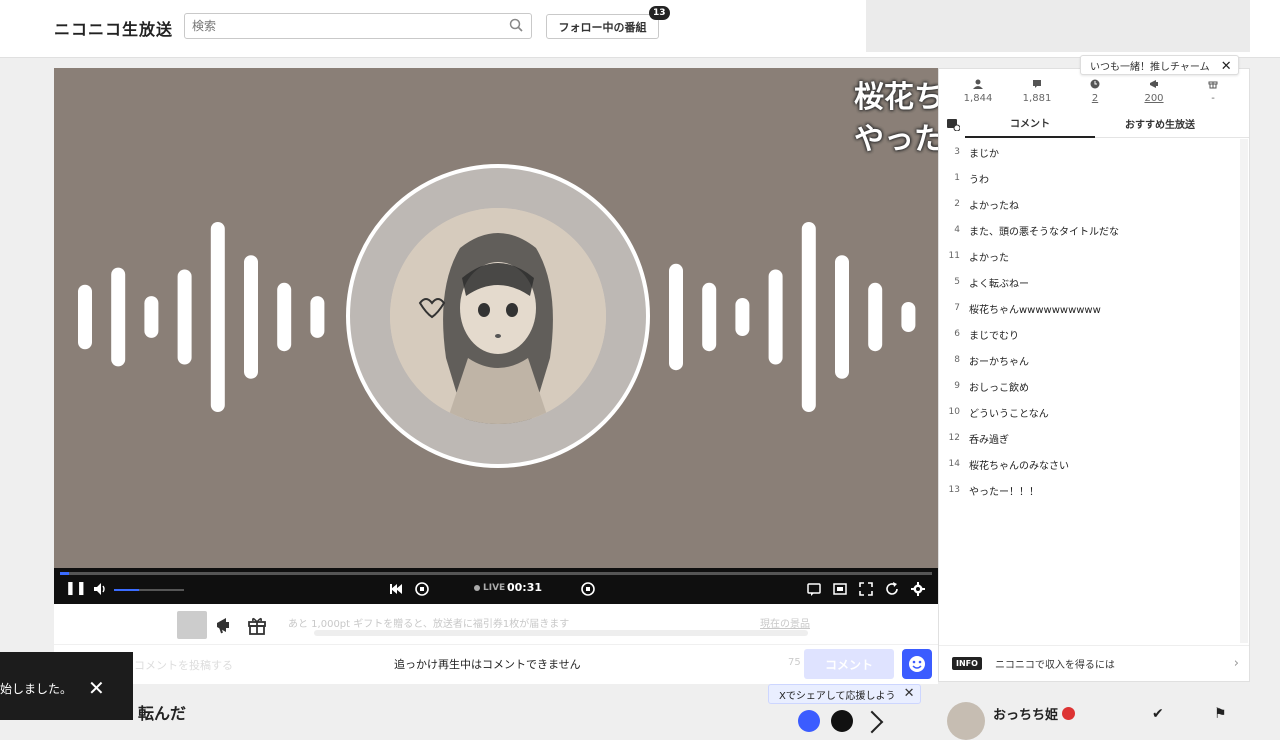 The width and height of the screenshot is (1280, 740). I want to click on share-tooltip-text: Xでシェアして応援しよう, so click(837, 696).